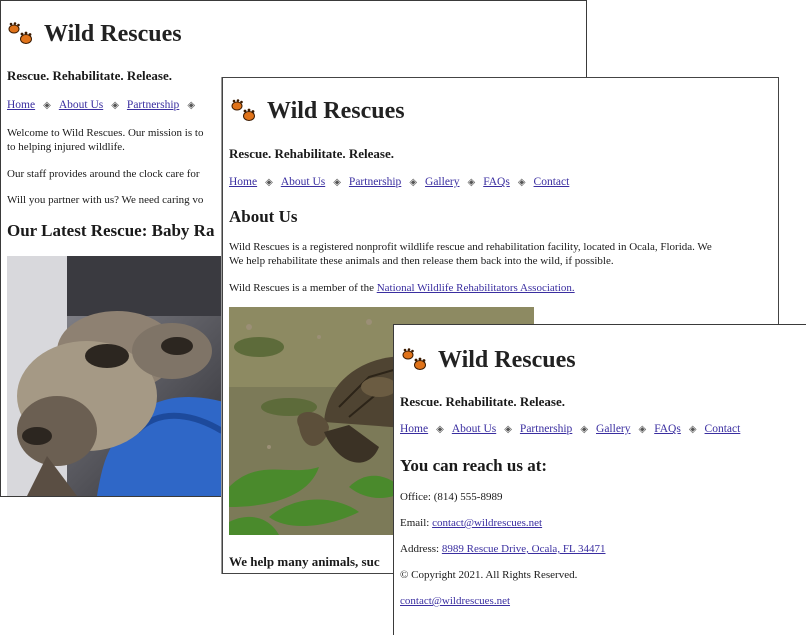  I want to click on copyright-text: © Copyright 2021. All Rights Reserved., so click(489, 575).